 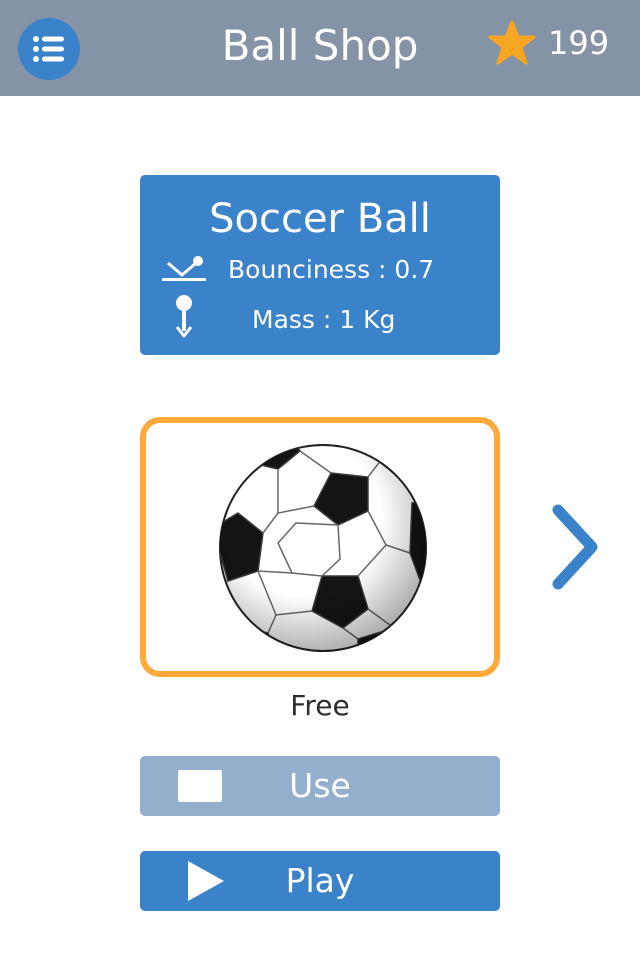 I want to click on ball-info-card: Soccer Ball Bounciness : 0.7 Mass : 1 Kg, so click(x=320, y=265).